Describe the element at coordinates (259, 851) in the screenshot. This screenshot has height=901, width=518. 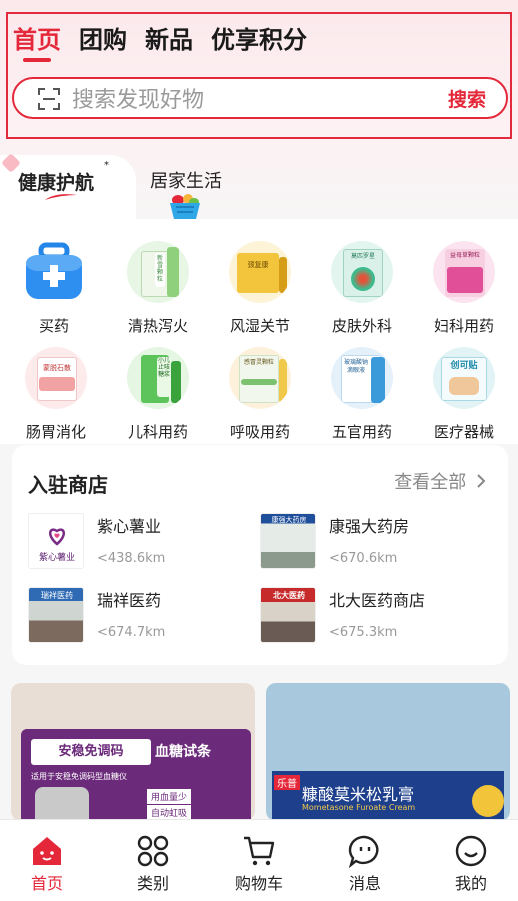
I see `cart-icon` at that location.